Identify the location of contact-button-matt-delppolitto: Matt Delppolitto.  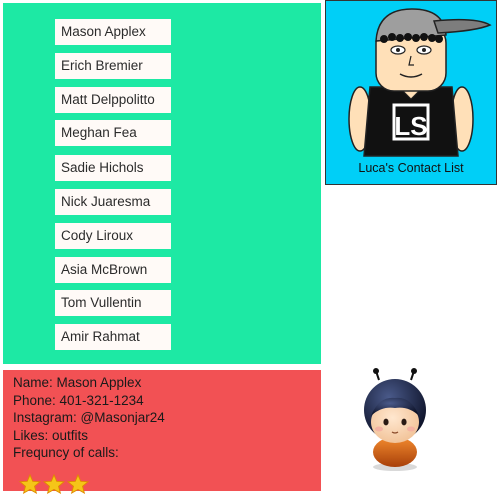
(113, 100).